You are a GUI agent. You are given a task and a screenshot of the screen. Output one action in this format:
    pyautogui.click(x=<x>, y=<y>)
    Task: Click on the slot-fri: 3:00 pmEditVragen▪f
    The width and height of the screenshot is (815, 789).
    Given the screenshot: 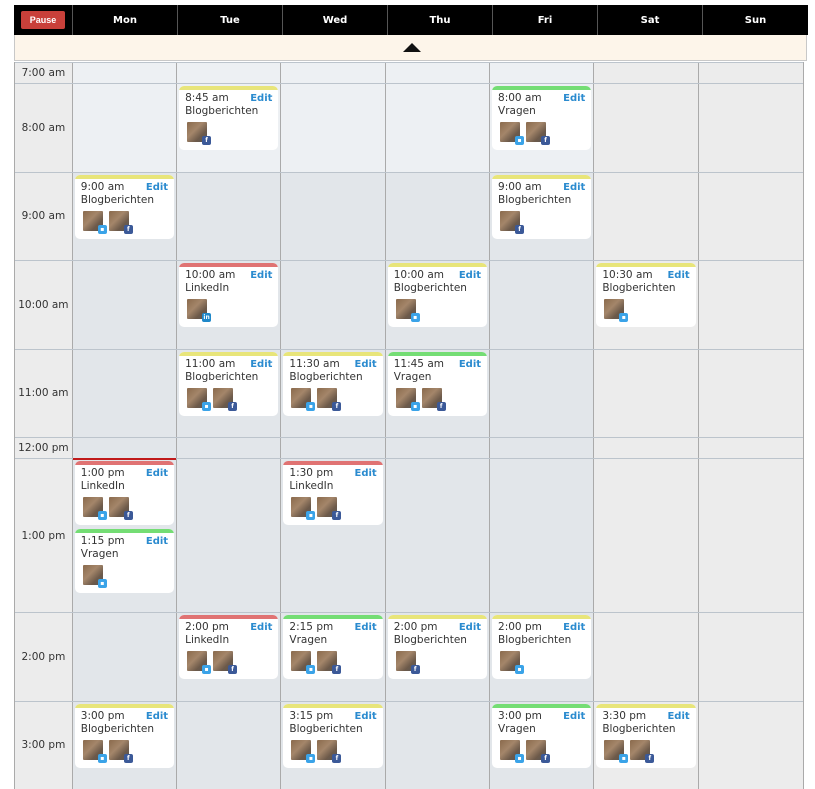 What is the action you would take?
    pyautogui.click(x=542, y=745)
    